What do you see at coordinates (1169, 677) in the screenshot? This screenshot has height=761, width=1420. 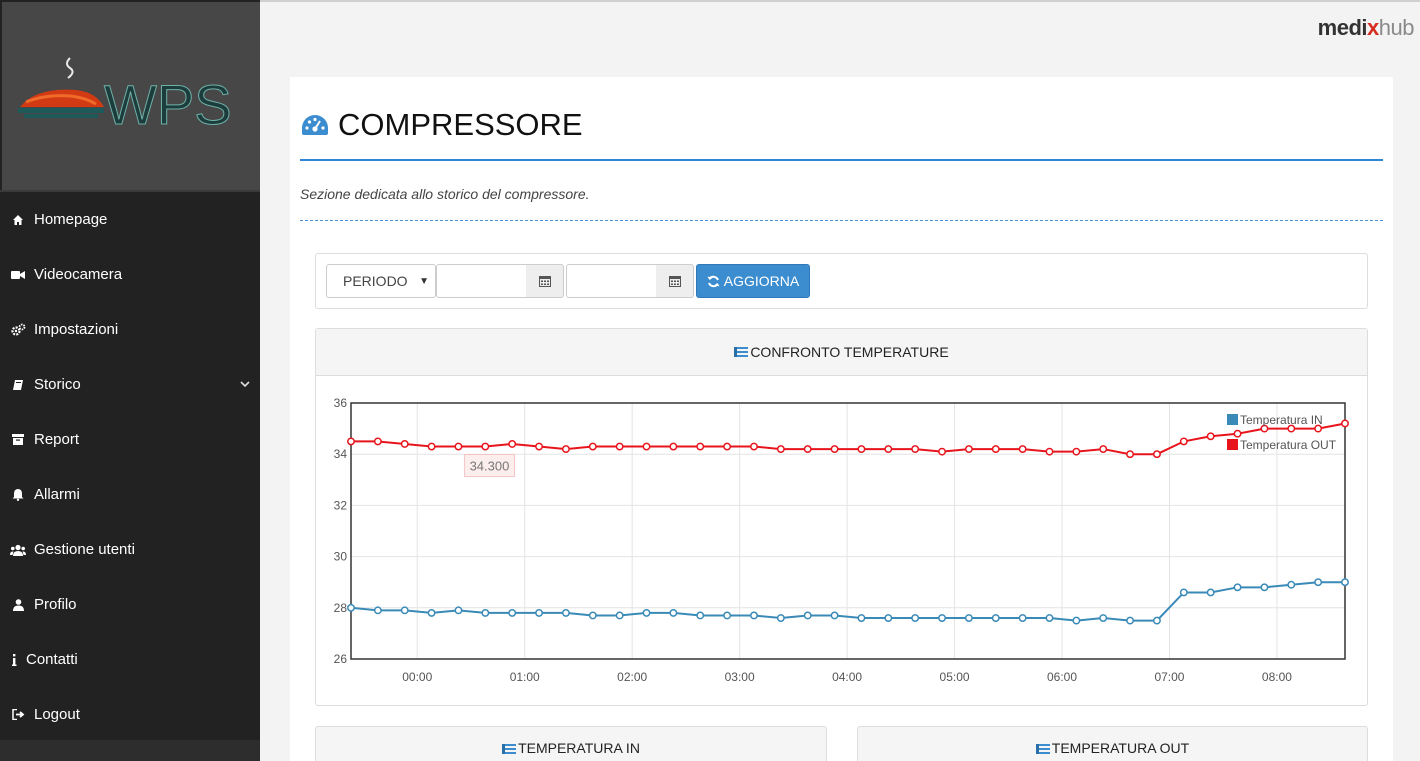 I see `x-tick-label: 07:00` at bounding box center [1169, 677].